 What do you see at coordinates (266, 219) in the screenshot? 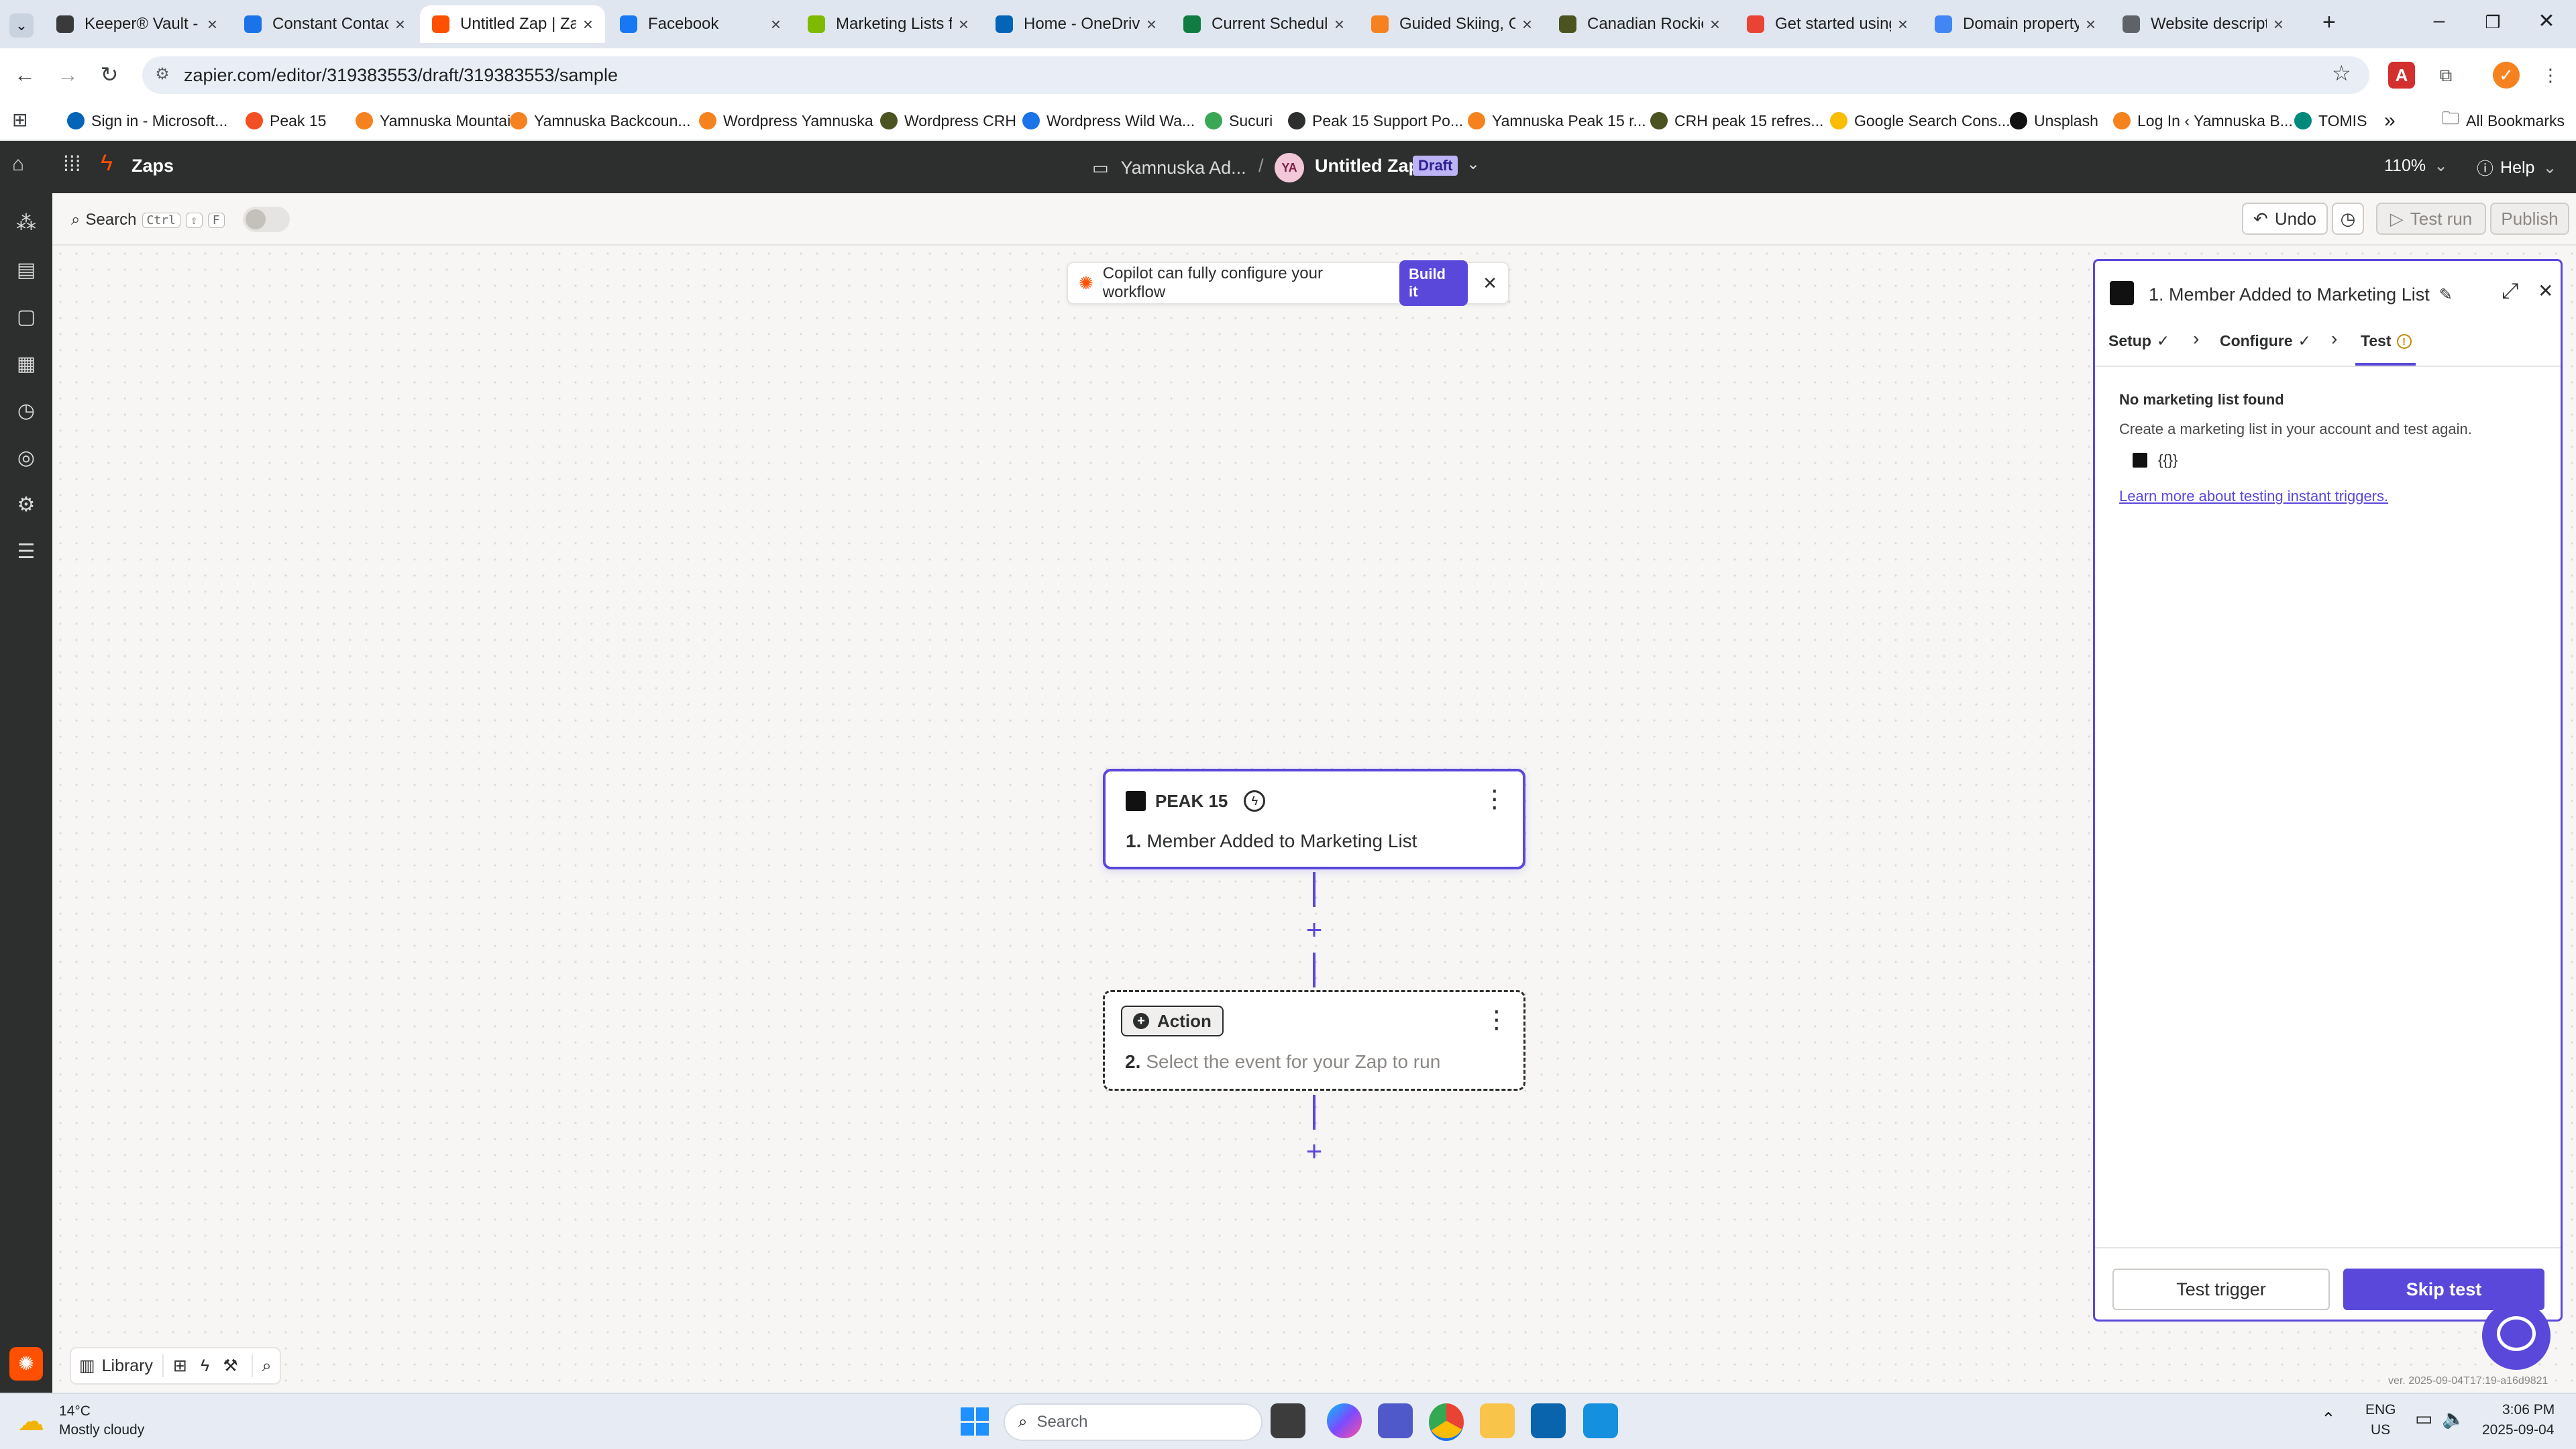
I see `canvas-toggle` at bounding box center [266, 219].